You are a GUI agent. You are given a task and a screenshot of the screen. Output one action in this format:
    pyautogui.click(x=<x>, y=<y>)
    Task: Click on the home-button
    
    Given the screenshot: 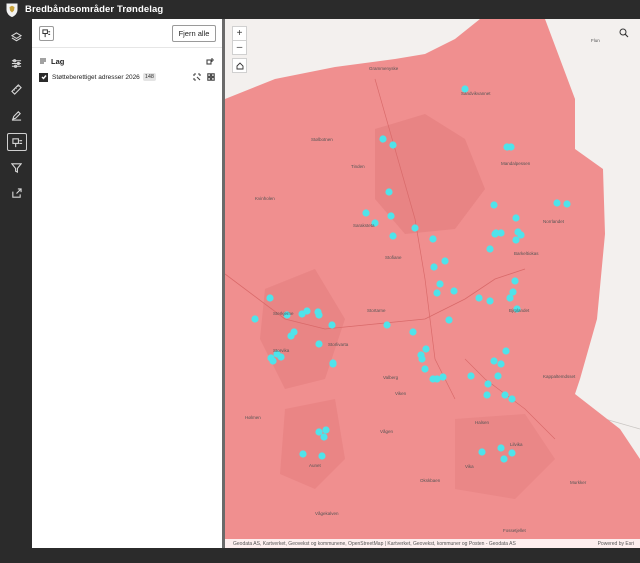 What is the action you would take?
    pyautogui.click(x=239, y=65)
    